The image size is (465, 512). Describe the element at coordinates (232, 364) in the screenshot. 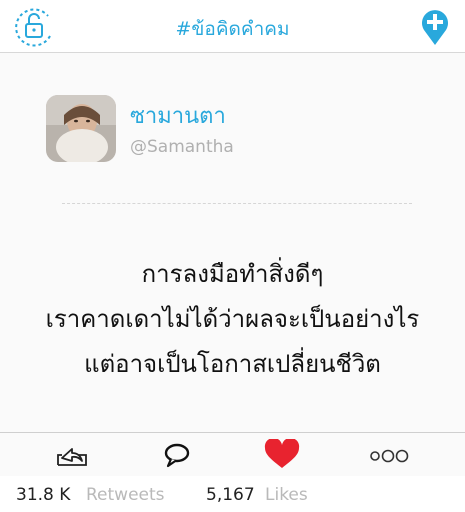

I see `quote-line: แต่อาจเป็นโอกาสเปลี่ยนชีวิต` at that location.